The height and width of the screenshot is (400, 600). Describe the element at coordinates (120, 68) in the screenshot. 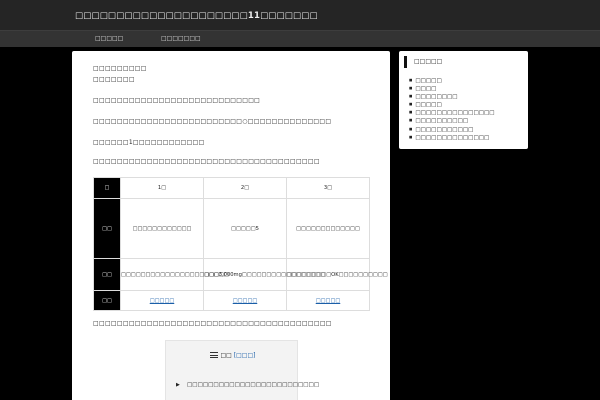

I see `intro-line-1: □□□□□□□□□` at that location.